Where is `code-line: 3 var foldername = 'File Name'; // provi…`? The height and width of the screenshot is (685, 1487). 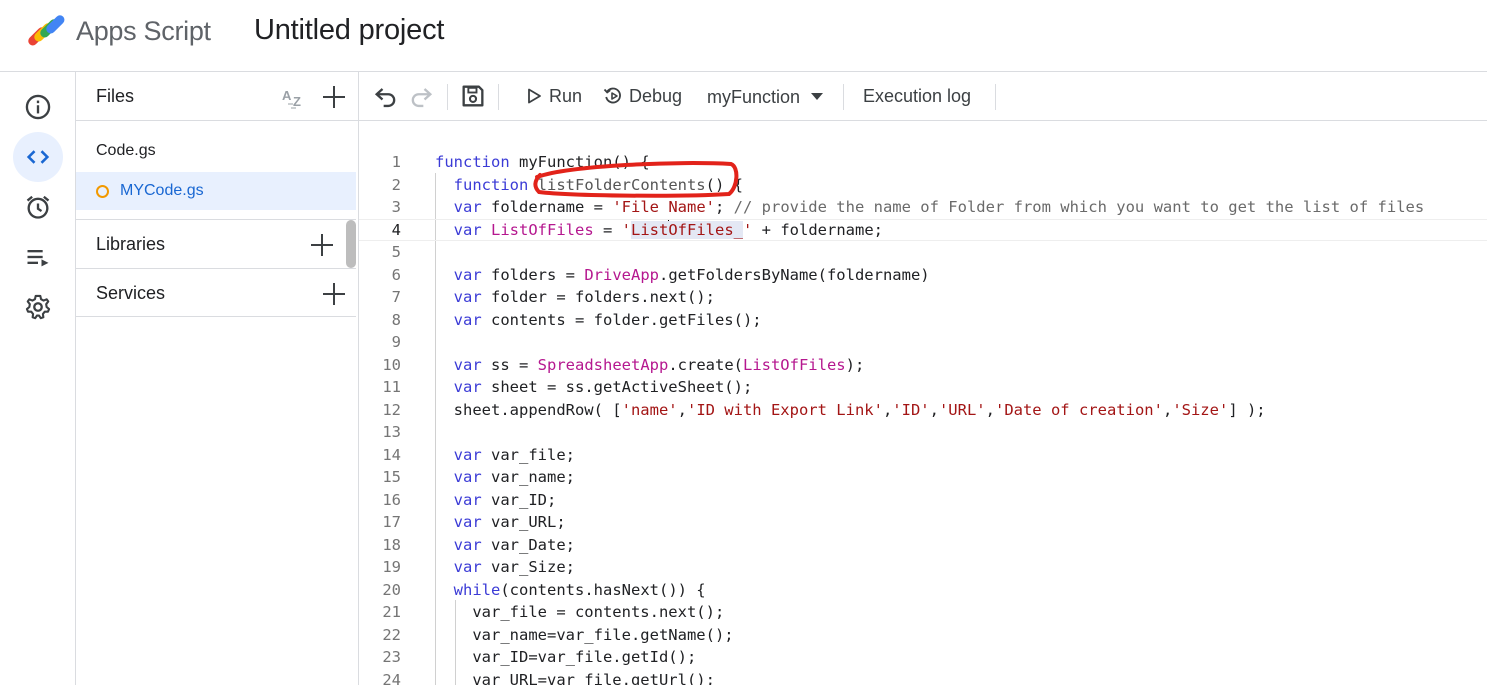 code-line: 3 var foldername = 'File Name'; // provi… is located at coordinates (923, 207).